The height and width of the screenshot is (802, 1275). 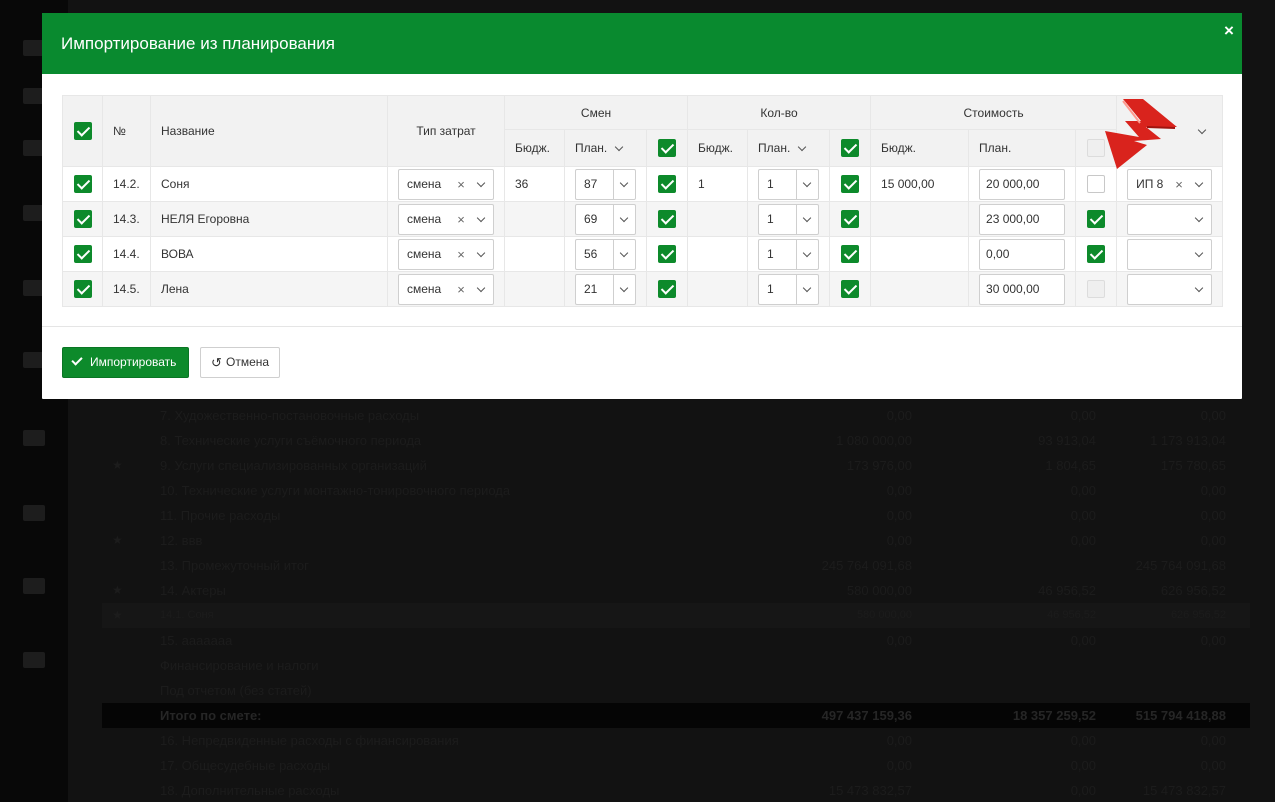 I want to click on row-name: Лена, so click(x=269, y=289).